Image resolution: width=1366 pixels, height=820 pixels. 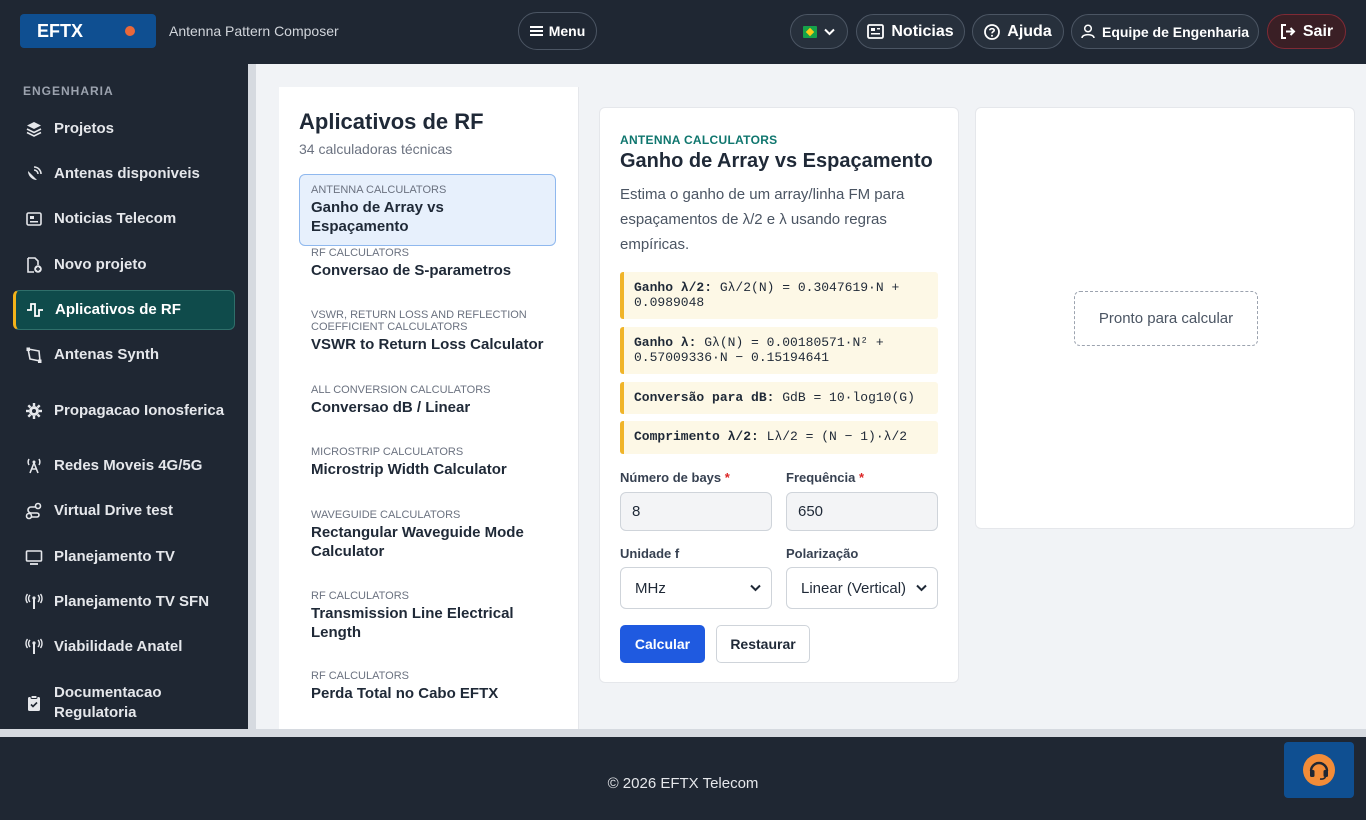 I want to click on sidebar-item-noticias-telecom: Noticias Telecom, so click(x=124, y=219).